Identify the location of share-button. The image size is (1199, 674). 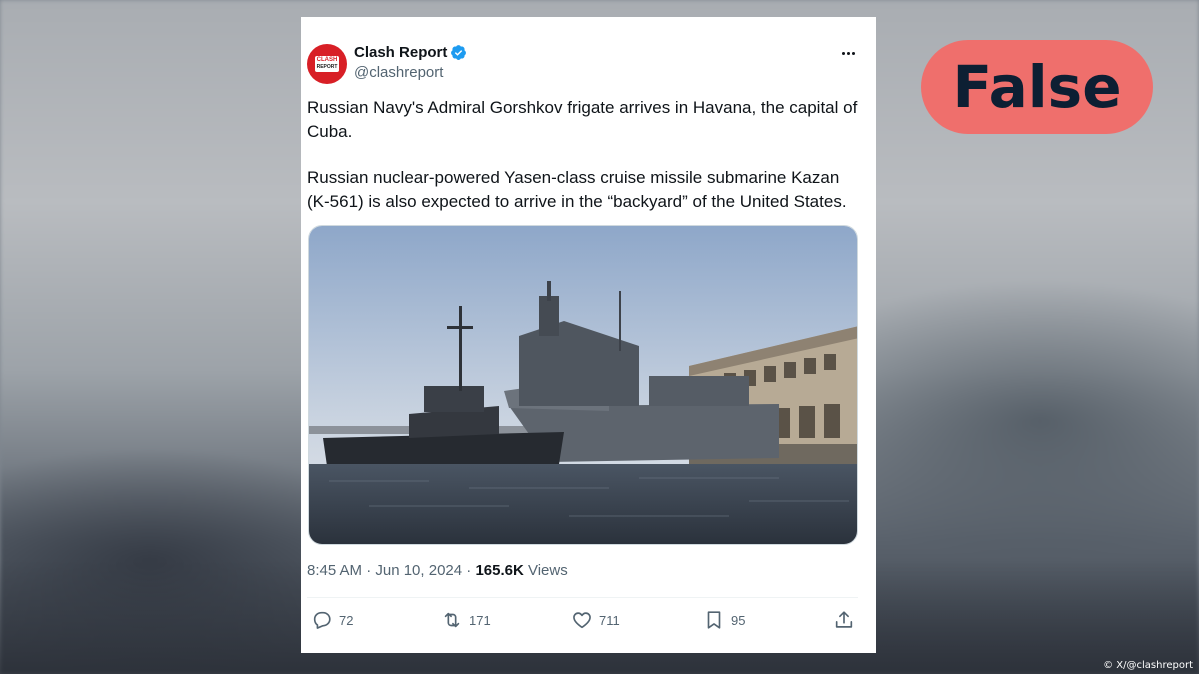
(847, 620).